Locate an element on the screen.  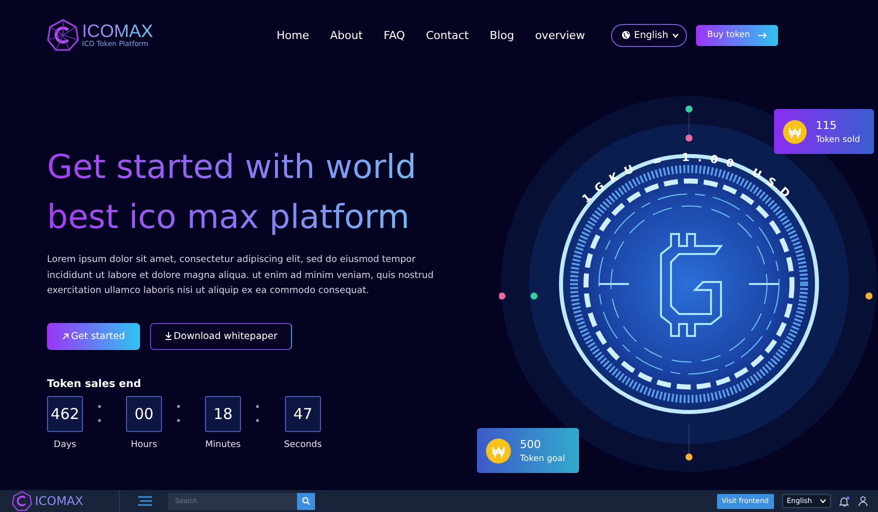
menu-icon is located at coordinates (145, 501).